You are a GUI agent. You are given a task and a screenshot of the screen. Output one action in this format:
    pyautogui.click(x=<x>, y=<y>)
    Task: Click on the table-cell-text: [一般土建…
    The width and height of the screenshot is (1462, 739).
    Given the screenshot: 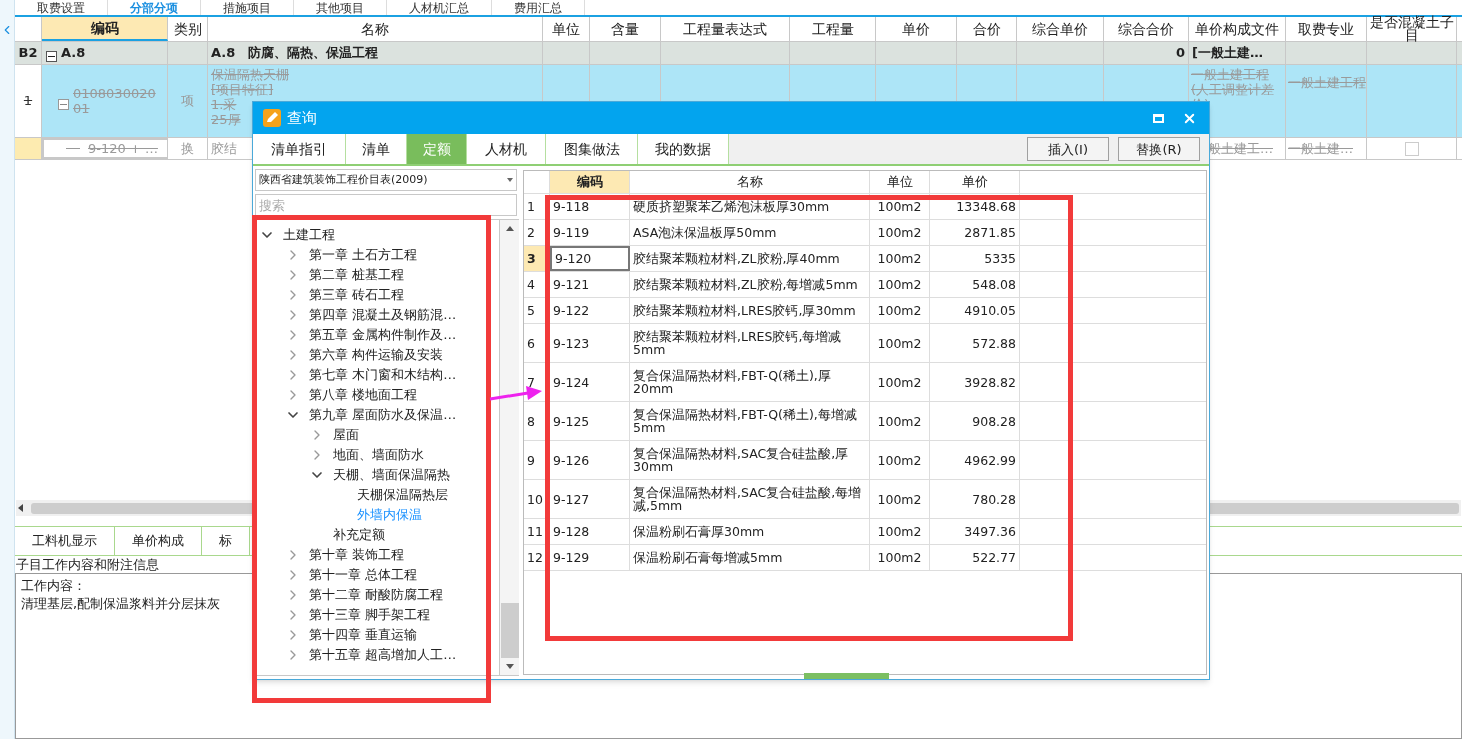 What is the action you would take?
    pyautogui.click(x=1227, y=53)
    